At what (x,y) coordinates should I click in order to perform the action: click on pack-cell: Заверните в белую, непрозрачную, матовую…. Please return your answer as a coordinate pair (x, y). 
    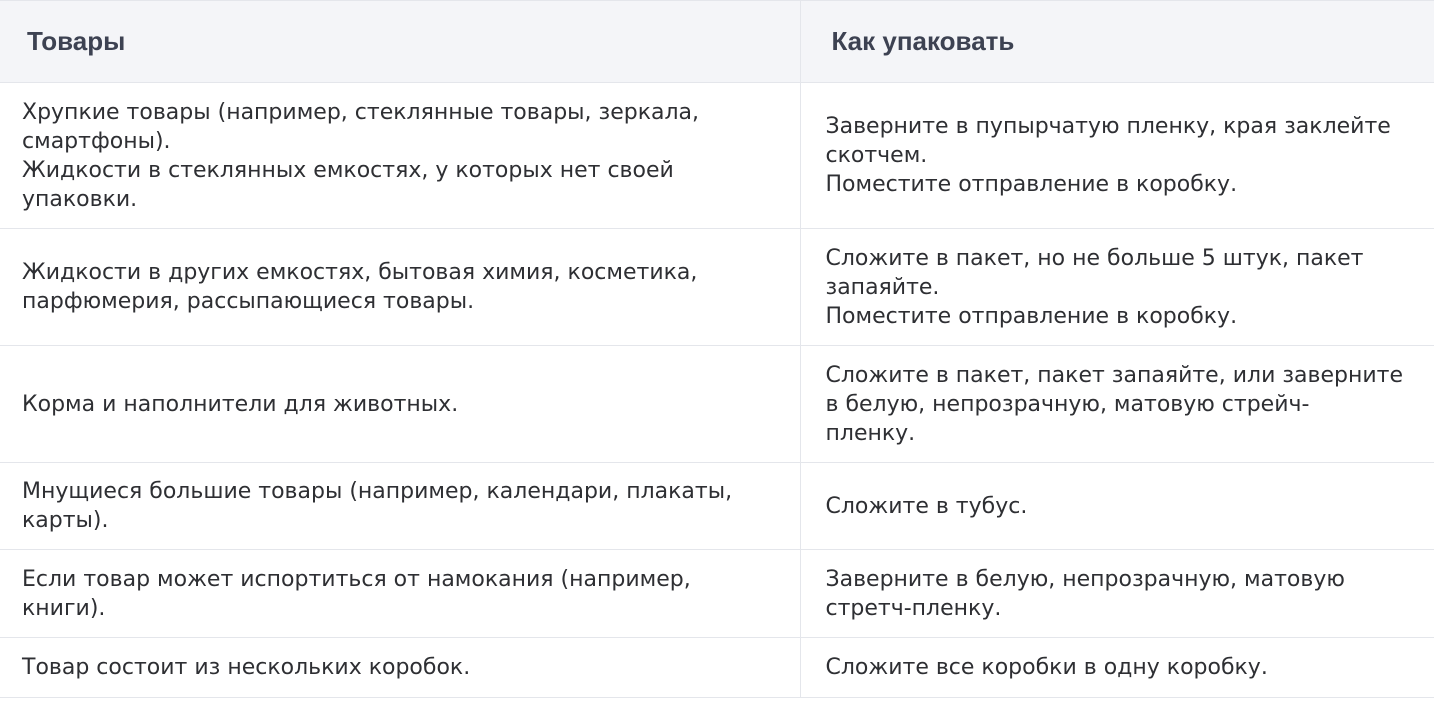
    Looking at the image, I should click on (1117, 593).